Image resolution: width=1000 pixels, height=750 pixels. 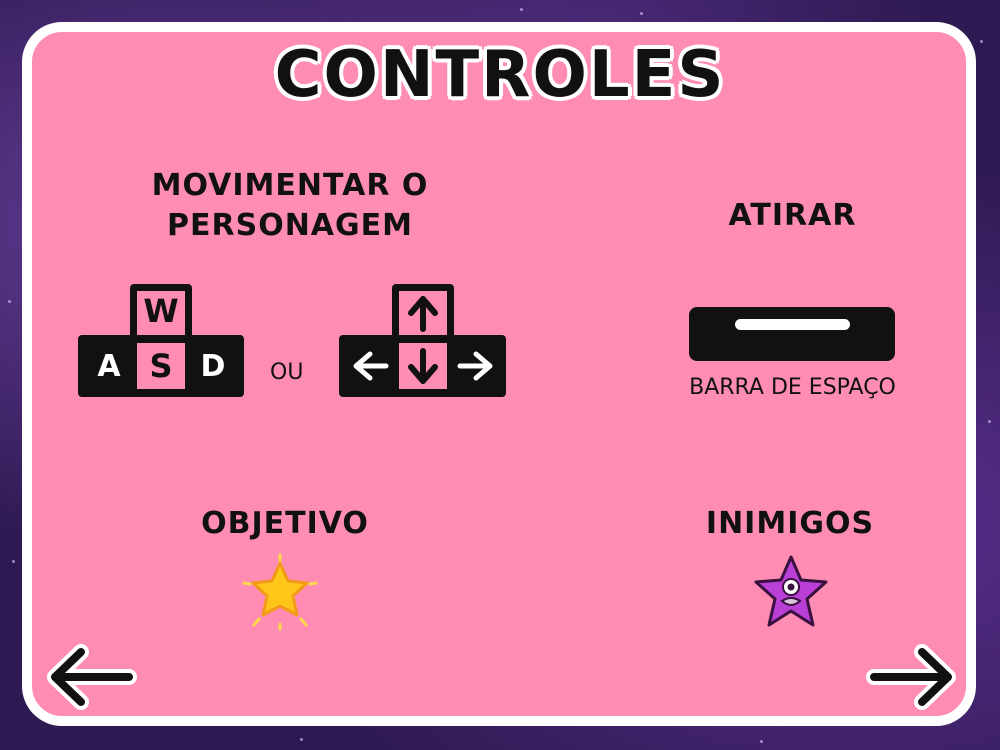 I want to click on spacebar-key-highlight, so click(x=792, y=324).